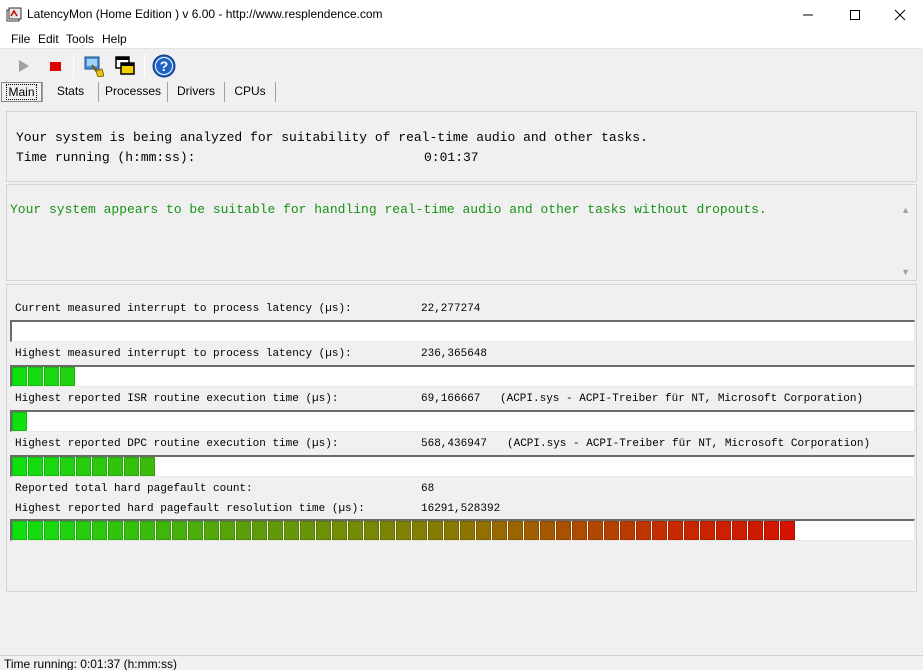 The image size is (923, 670). I want to click on menu-edit: Edit, so click(48, 39).